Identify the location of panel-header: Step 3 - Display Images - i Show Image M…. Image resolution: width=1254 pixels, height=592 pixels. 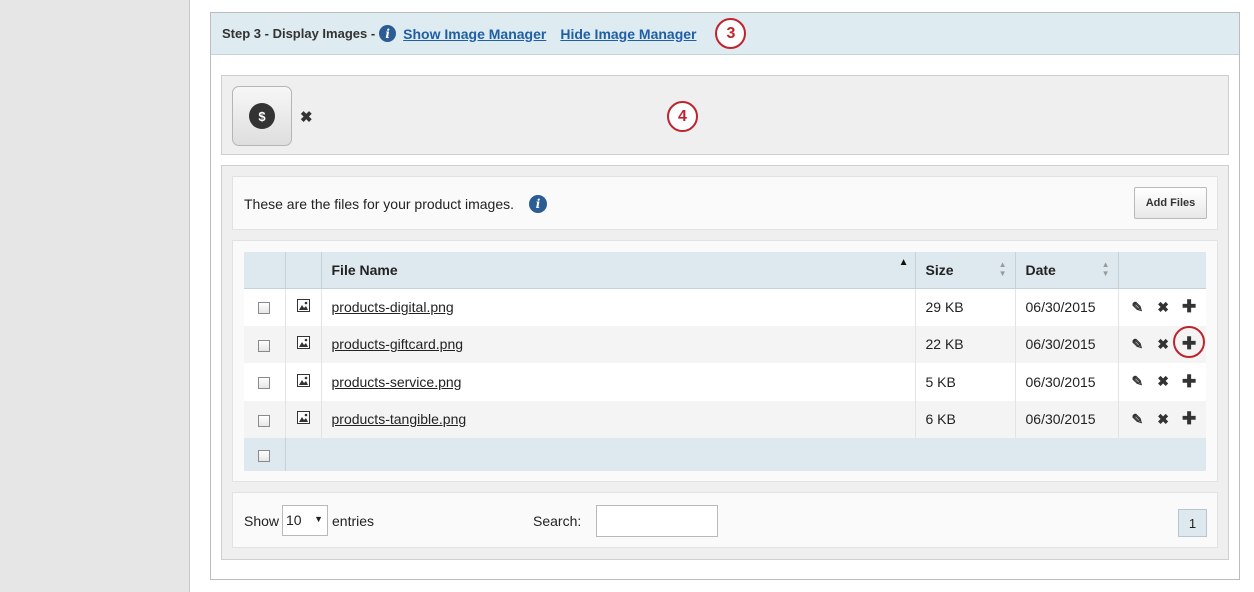
(725, 34).